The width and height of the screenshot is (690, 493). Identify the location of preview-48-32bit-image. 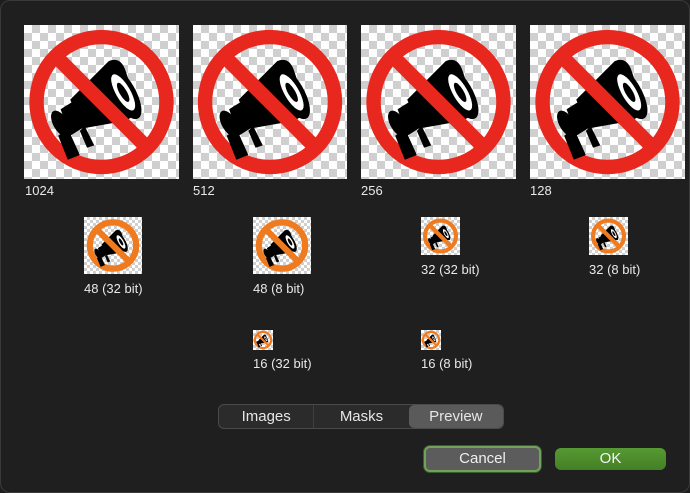
(113, 245).